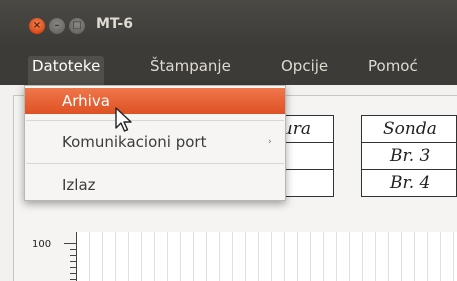 Image resolution: width=457 pixels, height=281 pixels. Describe the element at coordinates (155, 101) in the screenshot. I see `menu-item-arhiva: Arhiva` at that location.